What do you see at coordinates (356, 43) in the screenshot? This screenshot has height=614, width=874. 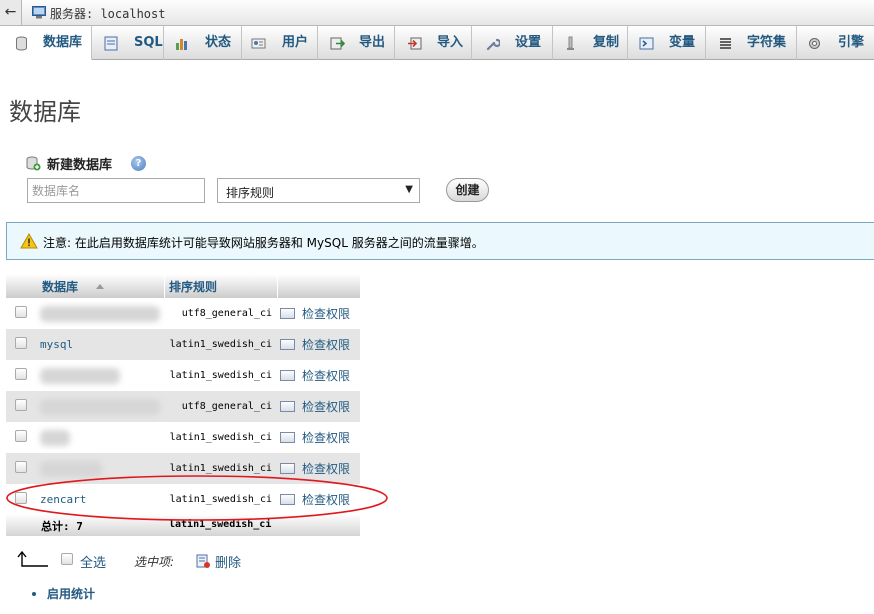 I see `tab-export: 导出` at bounding box center [356, 43].